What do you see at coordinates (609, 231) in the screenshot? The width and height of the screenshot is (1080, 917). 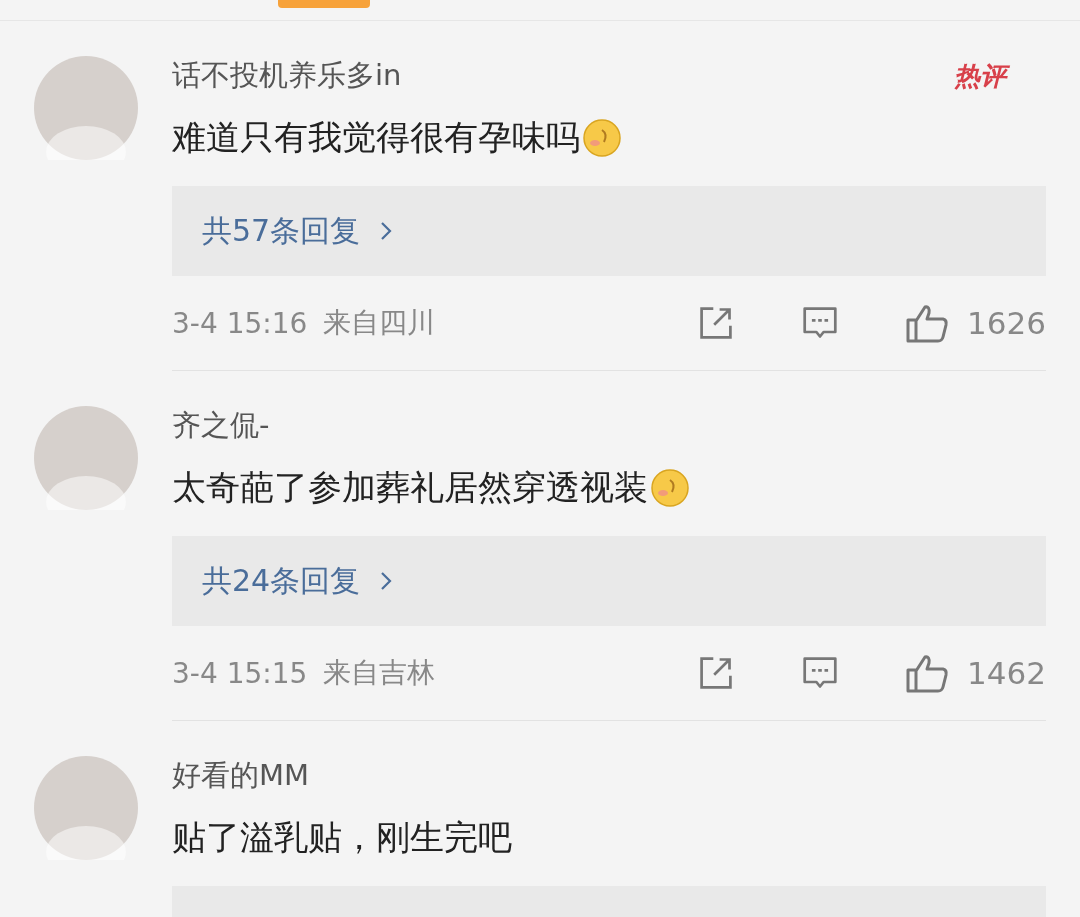 I see `replies-panel: 共57条回复` at bounding box center [609, 231].